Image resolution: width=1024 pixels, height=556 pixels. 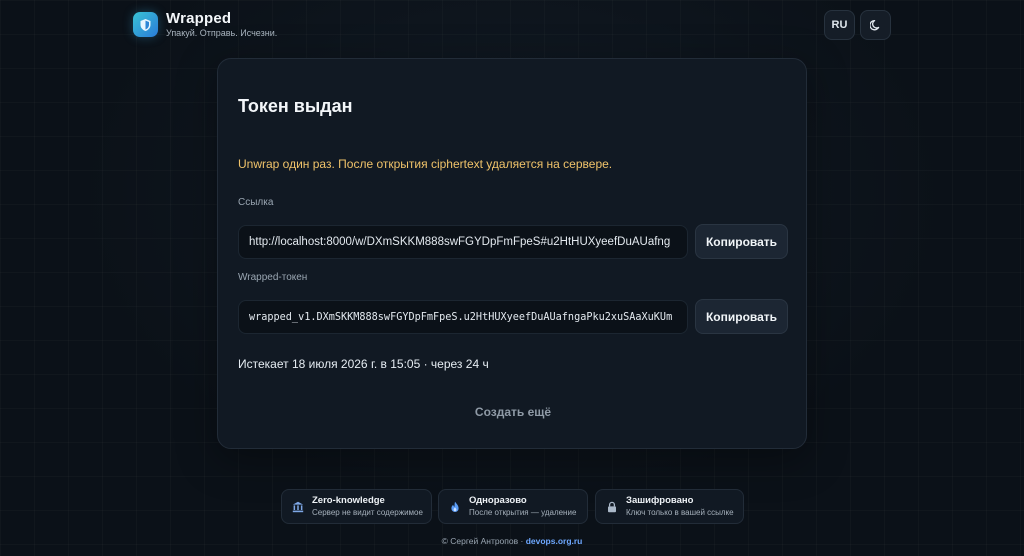 I want to click on feature-title: Одноразово, so click(x=498, y=500).